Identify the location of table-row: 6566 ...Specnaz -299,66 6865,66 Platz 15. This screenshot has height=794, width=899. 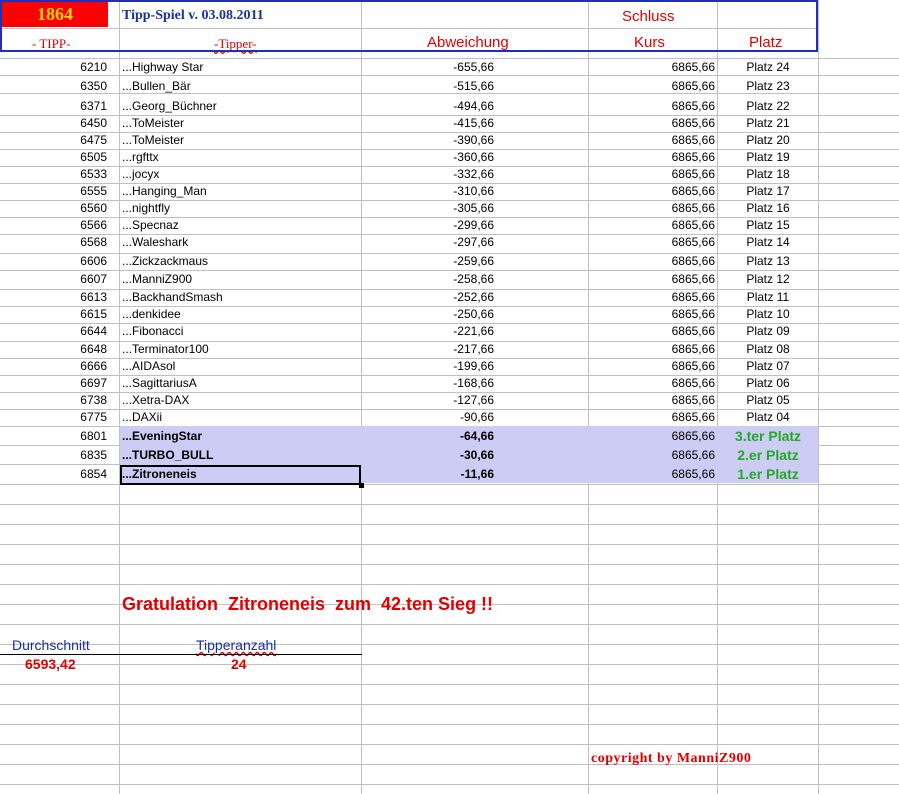
(409, 225).